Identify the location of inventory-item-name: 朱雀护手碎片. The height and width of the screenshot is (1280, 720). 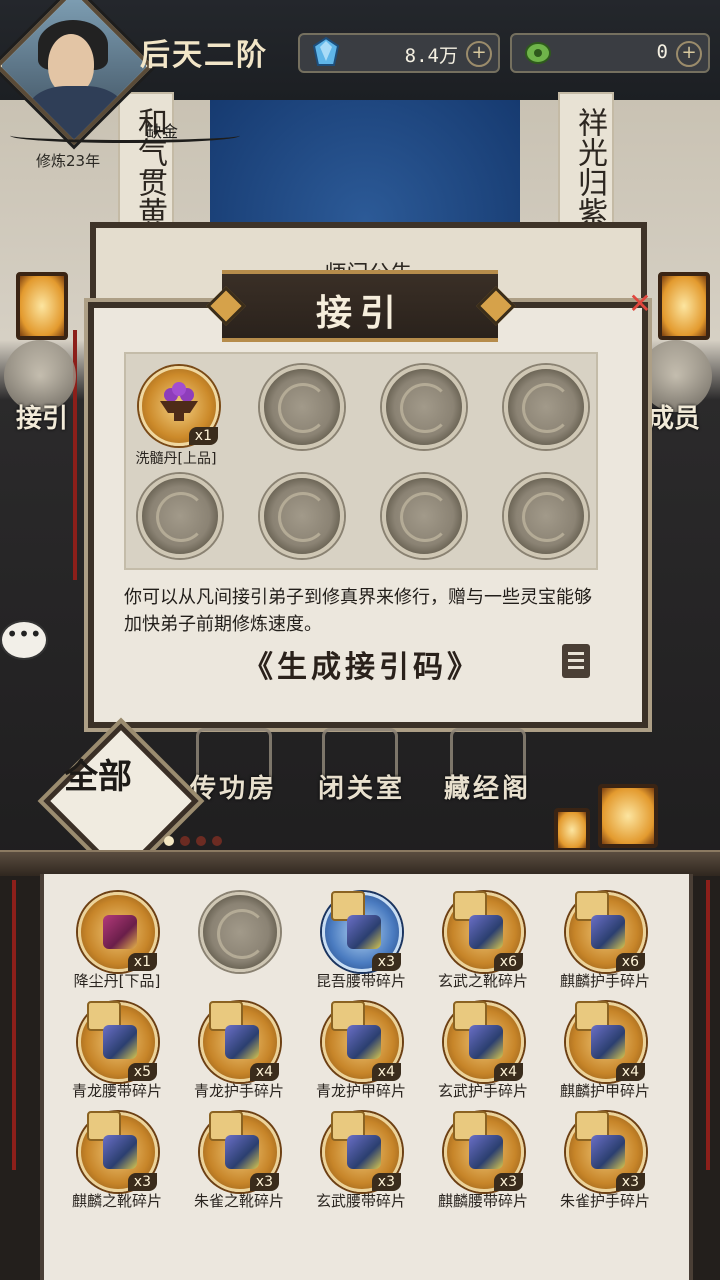
(604, 1201).